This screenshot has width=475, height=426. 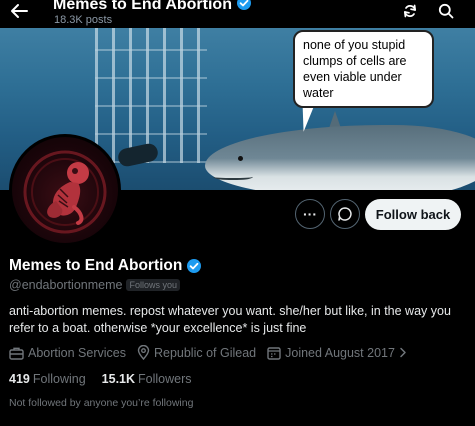 I want to click on arrow-left-icon, so click(x=19, y=11).